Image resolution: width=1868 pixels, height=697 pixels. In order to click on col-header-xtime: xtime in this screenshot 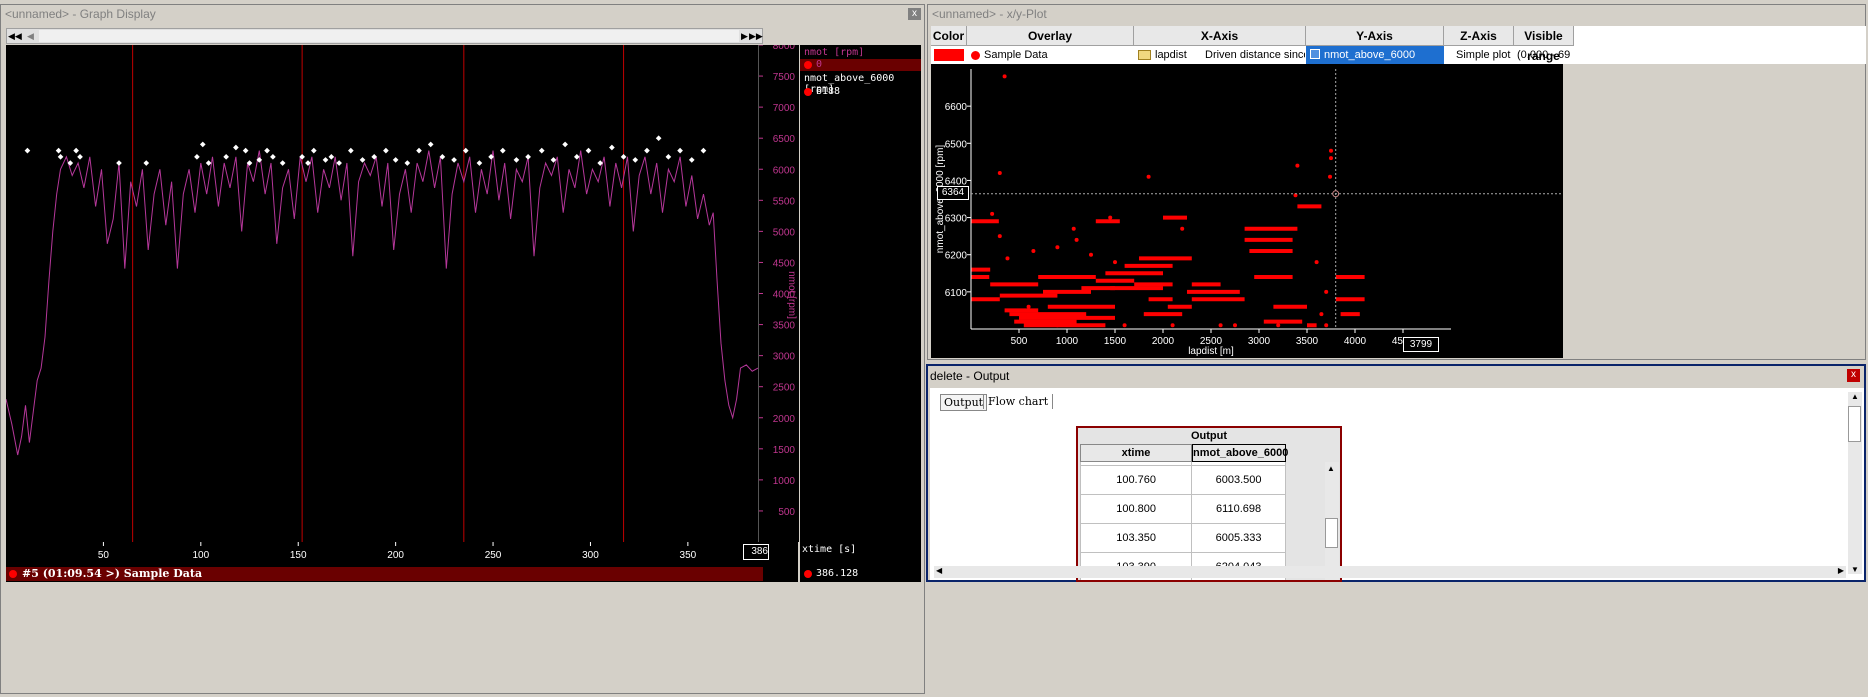, I will do `click(1136, 453)`.